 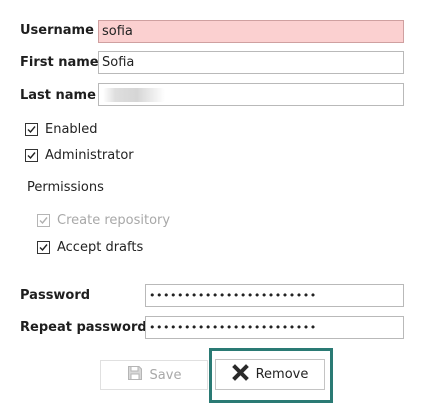 What do you see at coordinates (100, 247) in the screenshot?
I see `accept-drafts-label: Accept drafts` at bounding box center [100, 247].